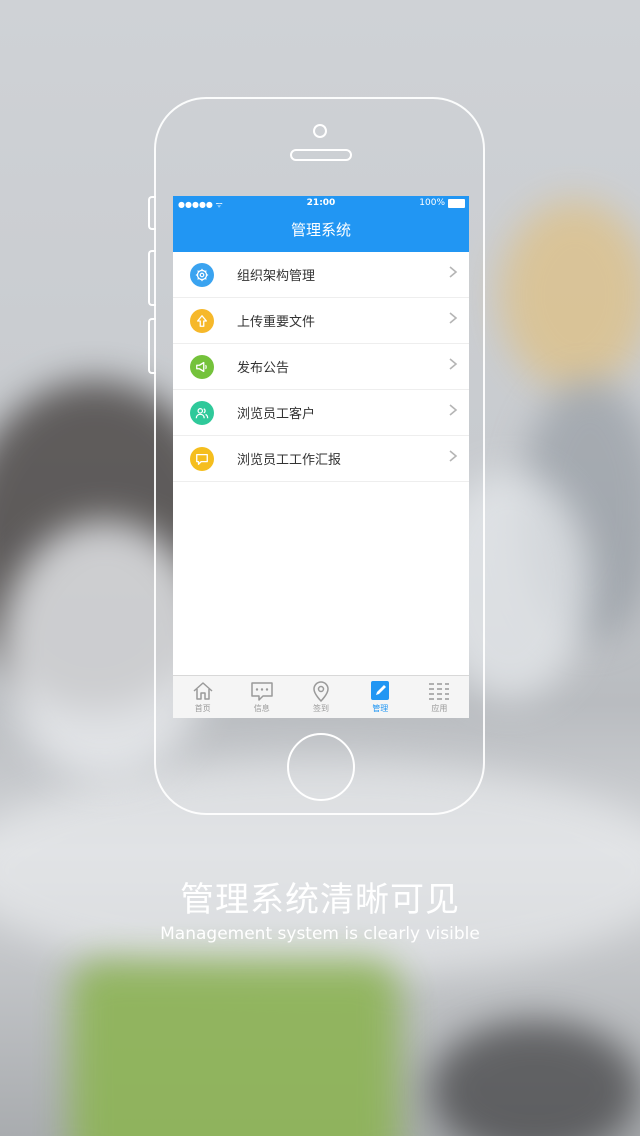  Describe the element at coordinates (321, 321) in the screenshot. I see `menu-item-upload-files: 上传重要文件` at that location.